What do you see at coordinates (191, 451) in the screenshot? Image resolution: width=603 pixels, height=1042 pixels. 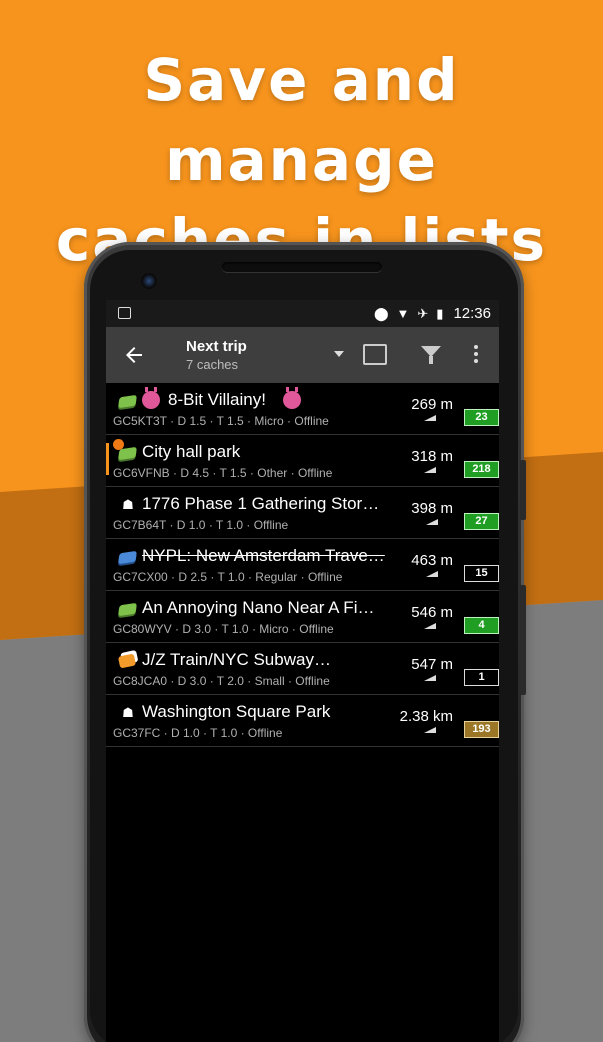 I see `cache-name: City hall park` at bounding box center [191, 451].